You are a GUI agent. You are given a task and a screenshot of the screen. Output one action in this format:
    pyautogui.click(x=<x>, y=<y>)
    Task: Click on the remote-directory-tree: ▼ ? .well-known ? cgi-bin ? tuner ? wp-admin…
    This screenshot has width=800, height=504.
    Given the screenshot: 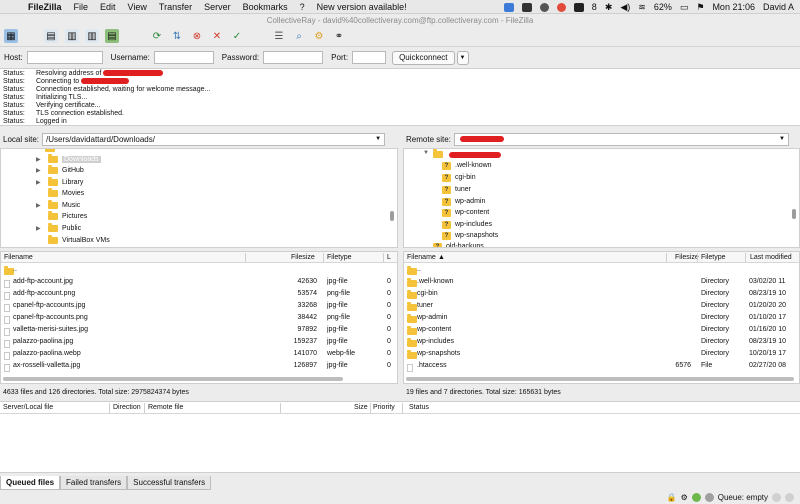 What is the action you would take?
    pyautogui.click(x=601, y=198)
    